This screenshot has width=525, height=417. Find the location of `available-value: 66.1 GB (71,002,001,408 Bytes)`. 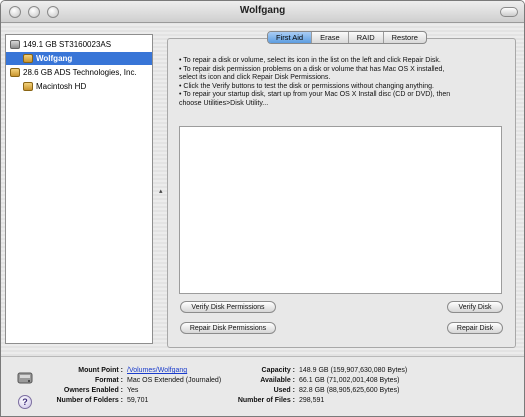

available-value: 66.1 GB (71,002,001,408 Bytes) is located at coordinates (349, 380).